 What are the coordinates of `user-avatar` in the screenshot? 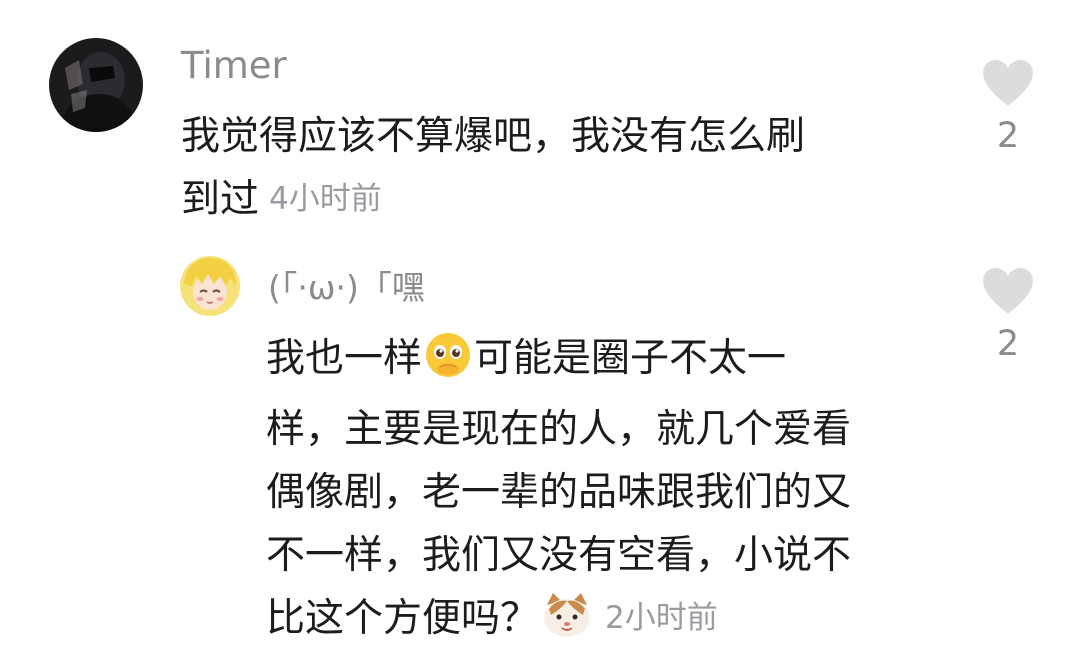 It's located at (96, 85).